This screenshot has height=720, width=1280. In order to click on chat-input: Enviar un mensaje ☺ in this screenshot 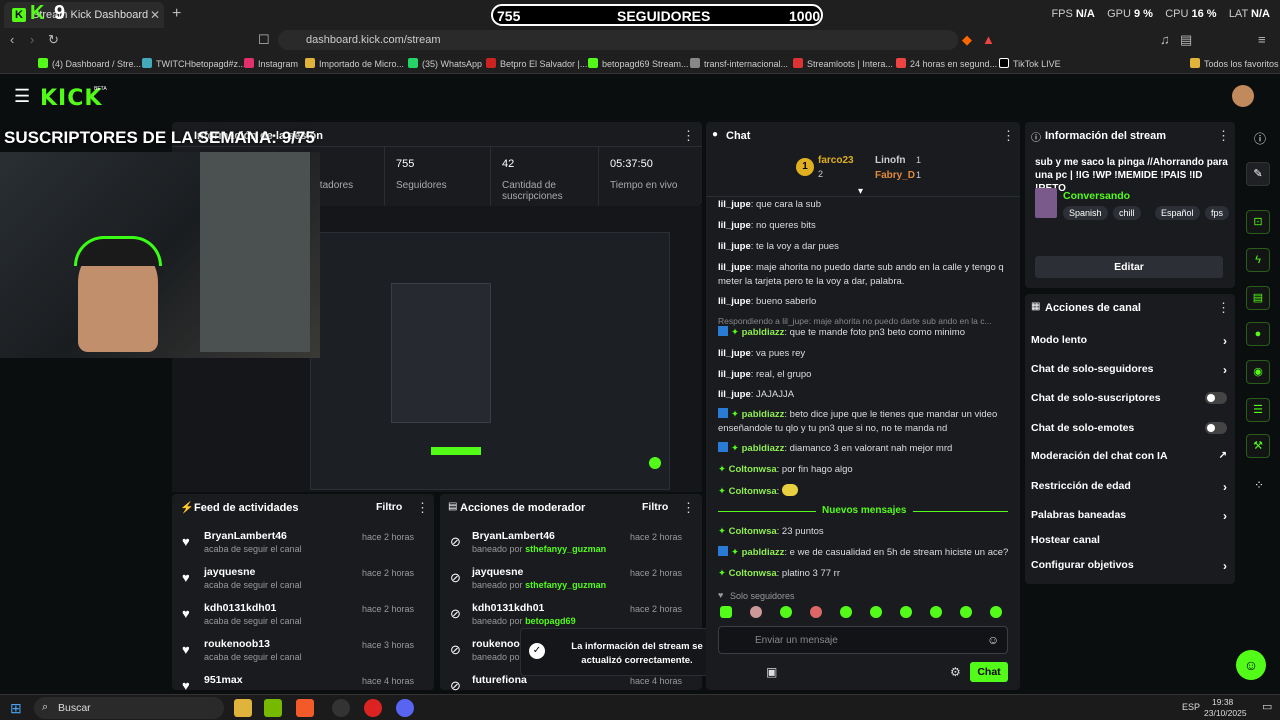, I will do `click(863, 640)`.